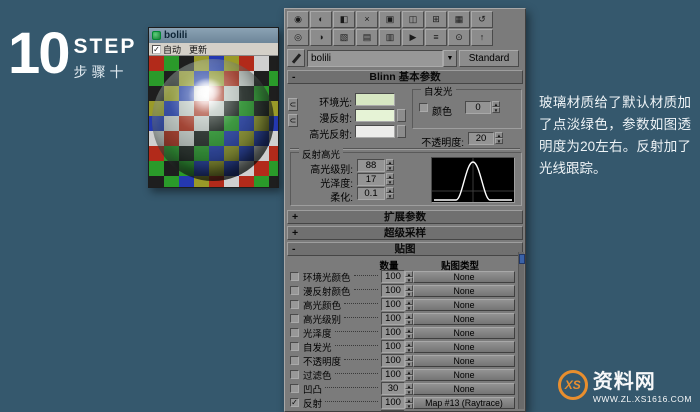 This screenshot has height=412, width=700. What do you see at coordinates (401, 131) in the screenshot?
I see `specular-map-shortcut-button` at bounding box center [401, 131].